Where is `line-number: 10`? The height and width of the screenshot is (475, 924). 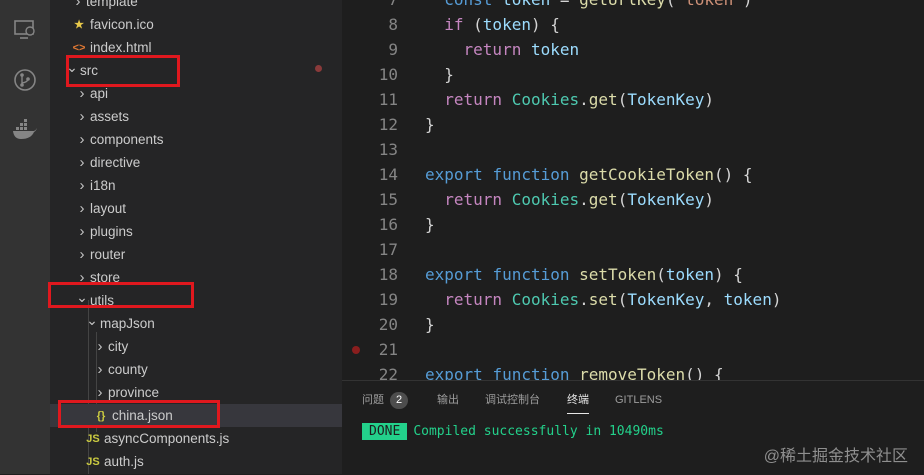
line-number: 10 is located at coordinates (388, 74).